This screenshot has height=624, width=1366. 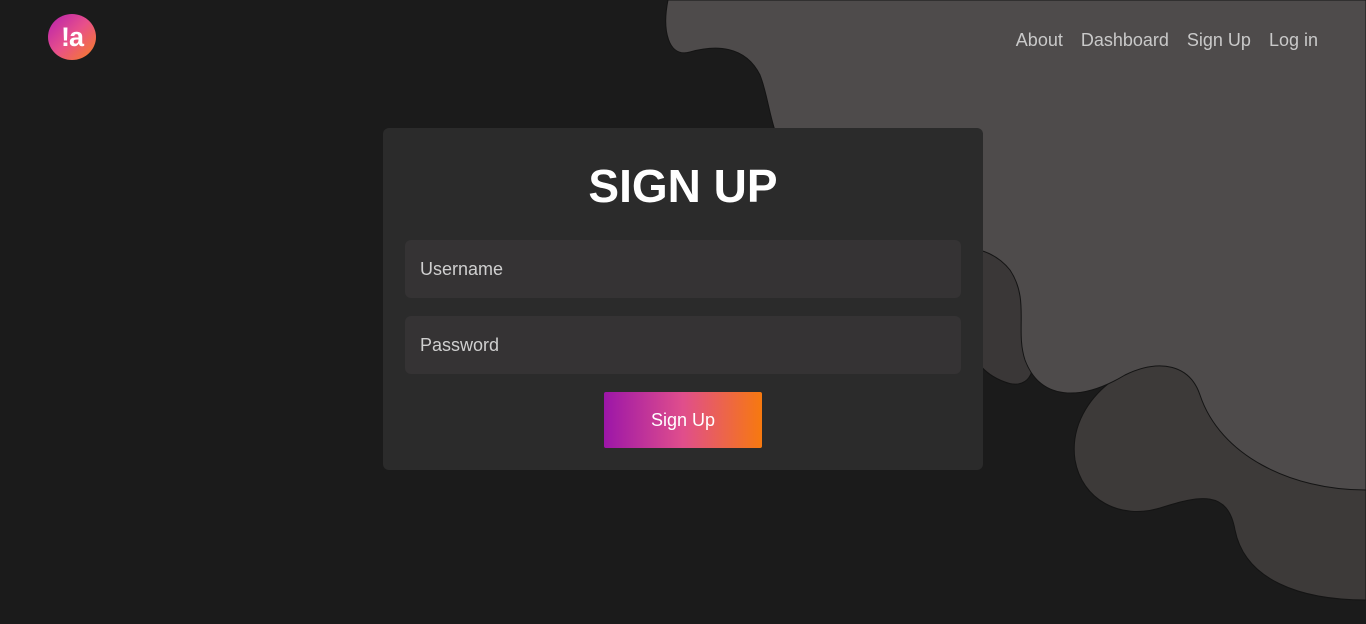 I want to click on brand-logo-text: !a, so click(x=72, y=36).